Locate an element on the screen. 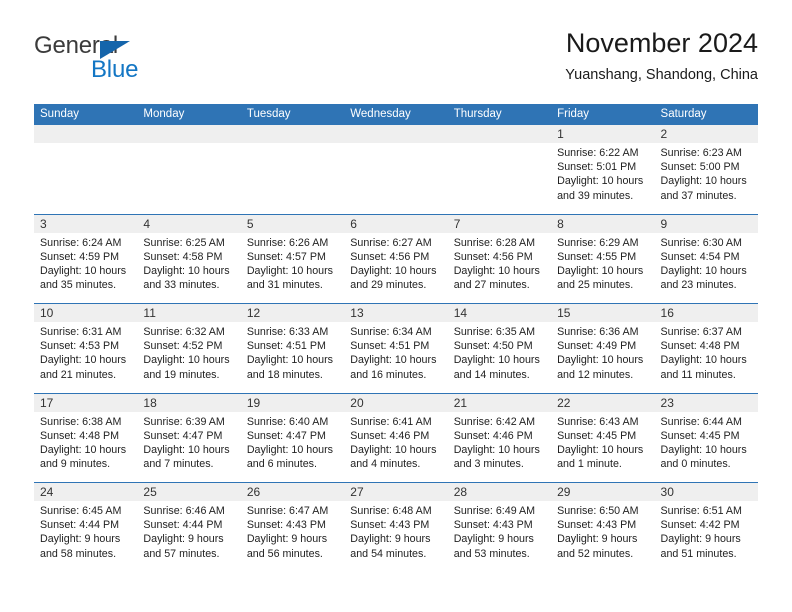  daylight-text: Daylight: 10 hours and 39 minutes. is located at coordinates (600, 188).